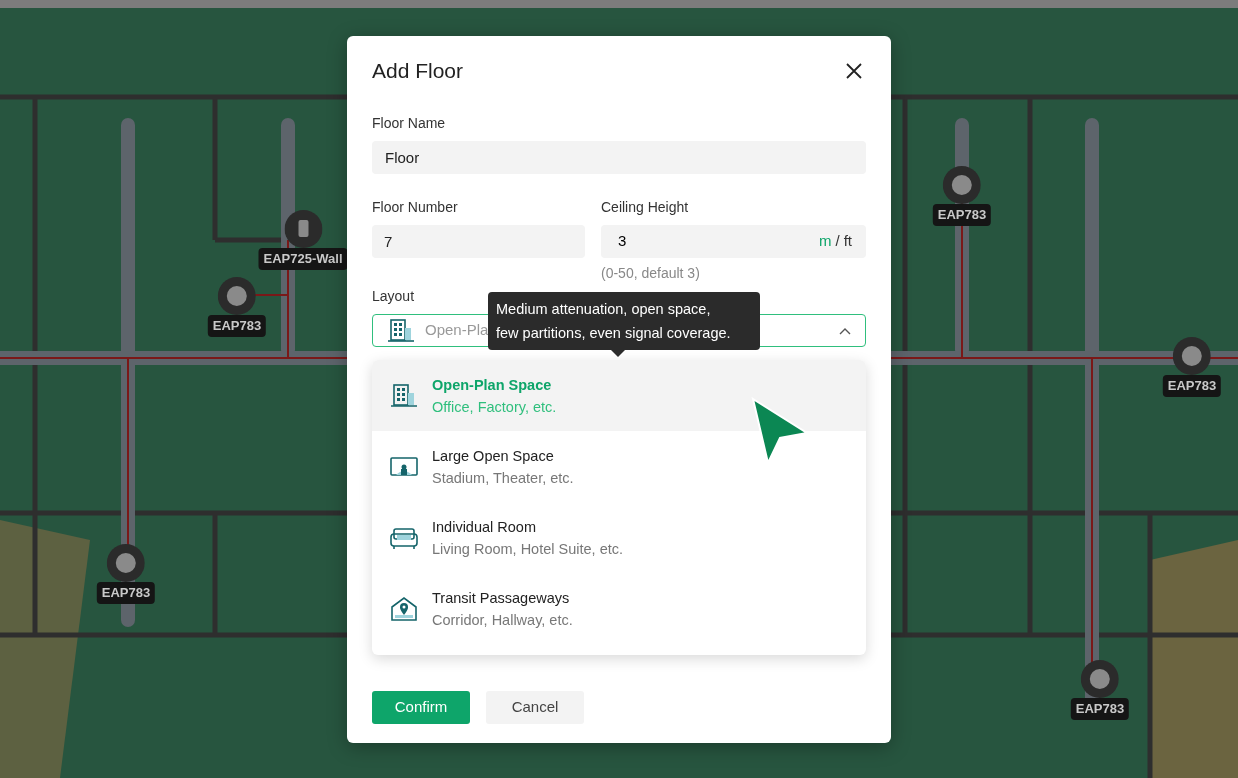 The image size is (1238, 778). Describe the element at coordinates (527, 549) in the screenshot. I see `option-subtitle: Living Room, Hotel Suite, etc.` at that location.